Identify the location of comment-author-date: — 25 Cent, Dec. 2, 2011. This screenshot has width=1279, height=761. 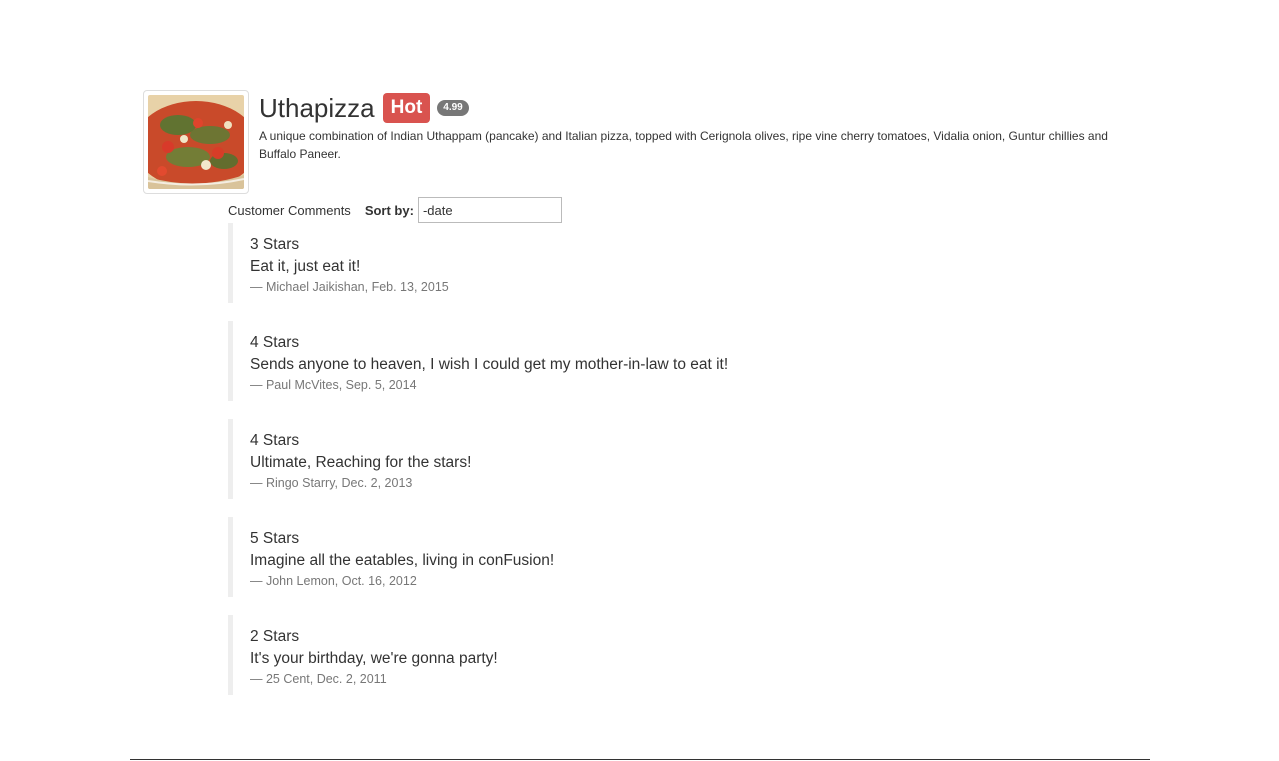
(318, 679).